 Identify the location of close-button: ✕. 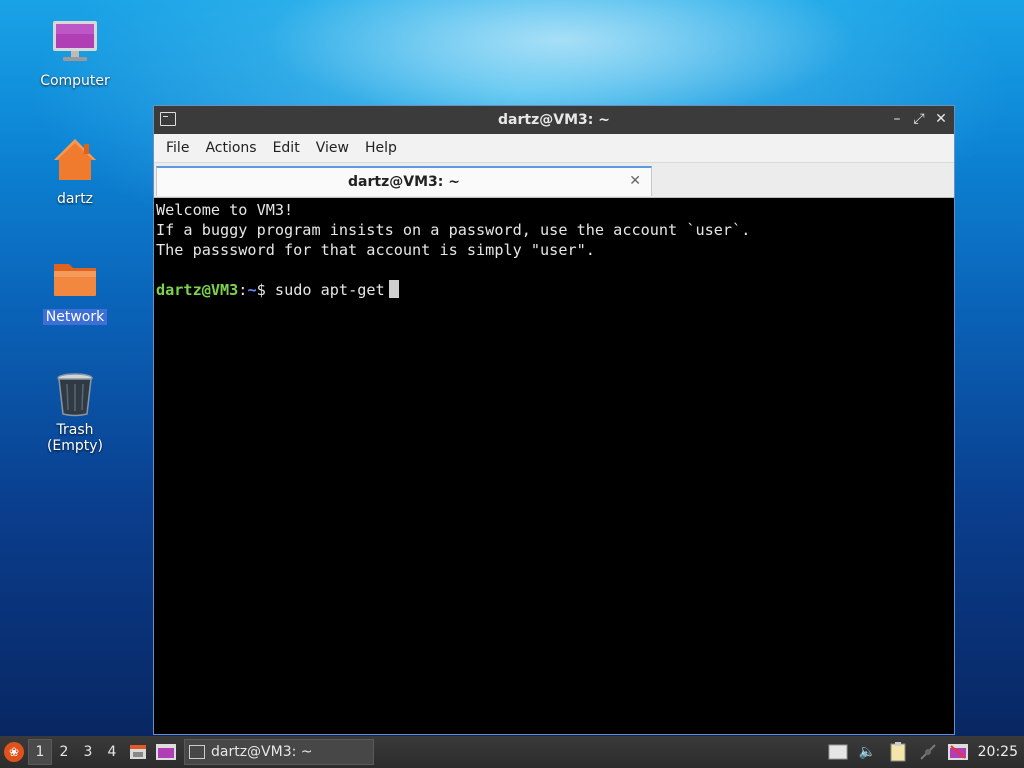
(941, 119).